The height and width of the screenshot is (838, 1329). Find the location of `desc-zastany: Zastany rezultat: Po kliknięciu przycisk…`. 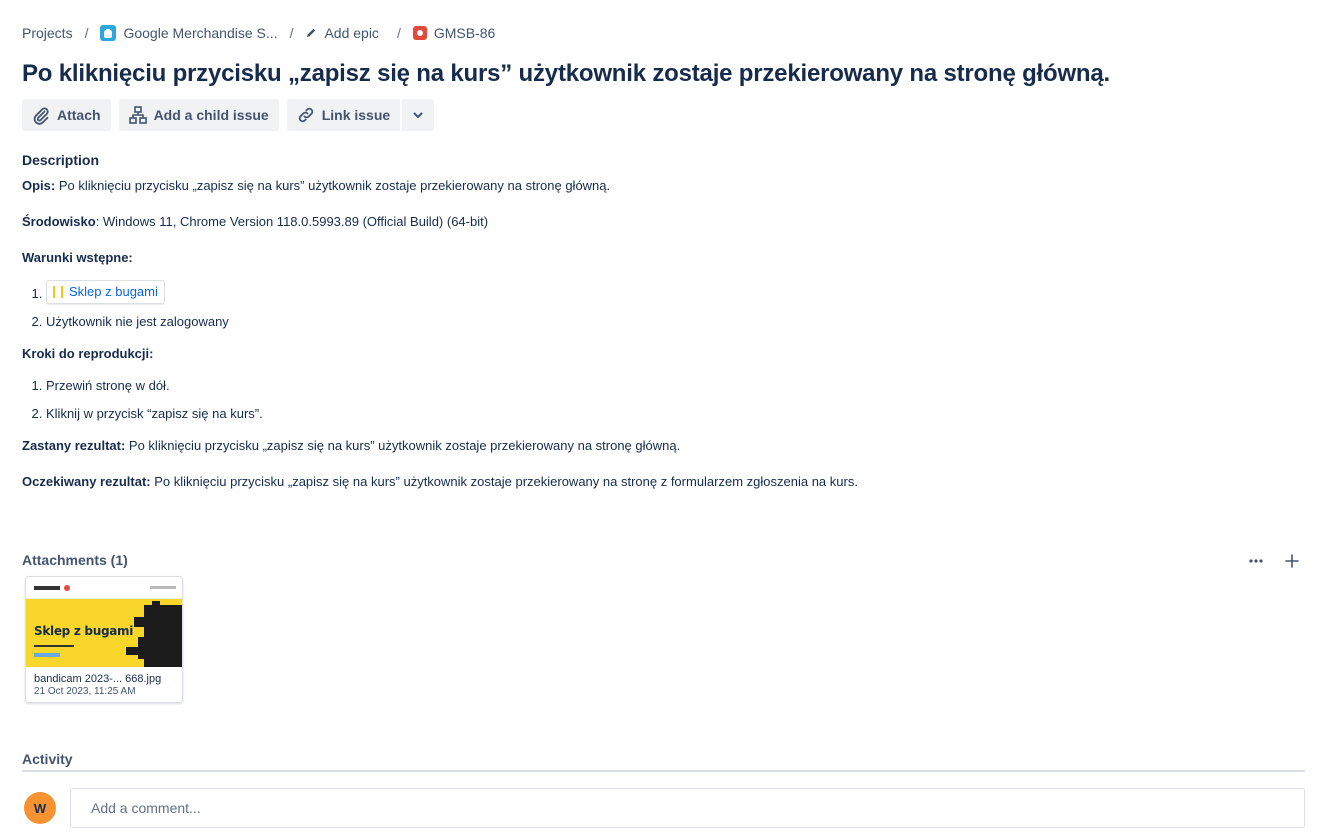

desc-zastany: Zastany rezultat: Po kliknięciu przycisk… is located at coordinates (662, 446).